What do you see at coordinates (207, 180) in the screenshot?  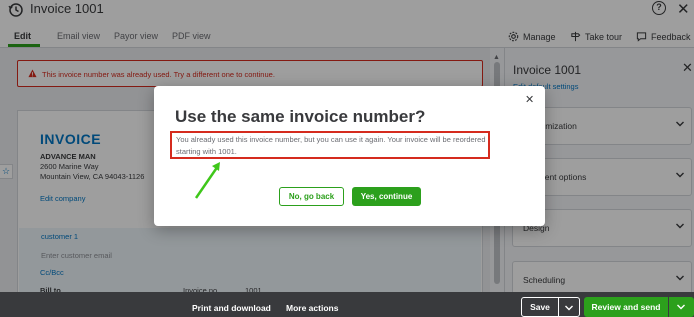 I see `annotation-arrow-icon` at bounding box center [207, 180].